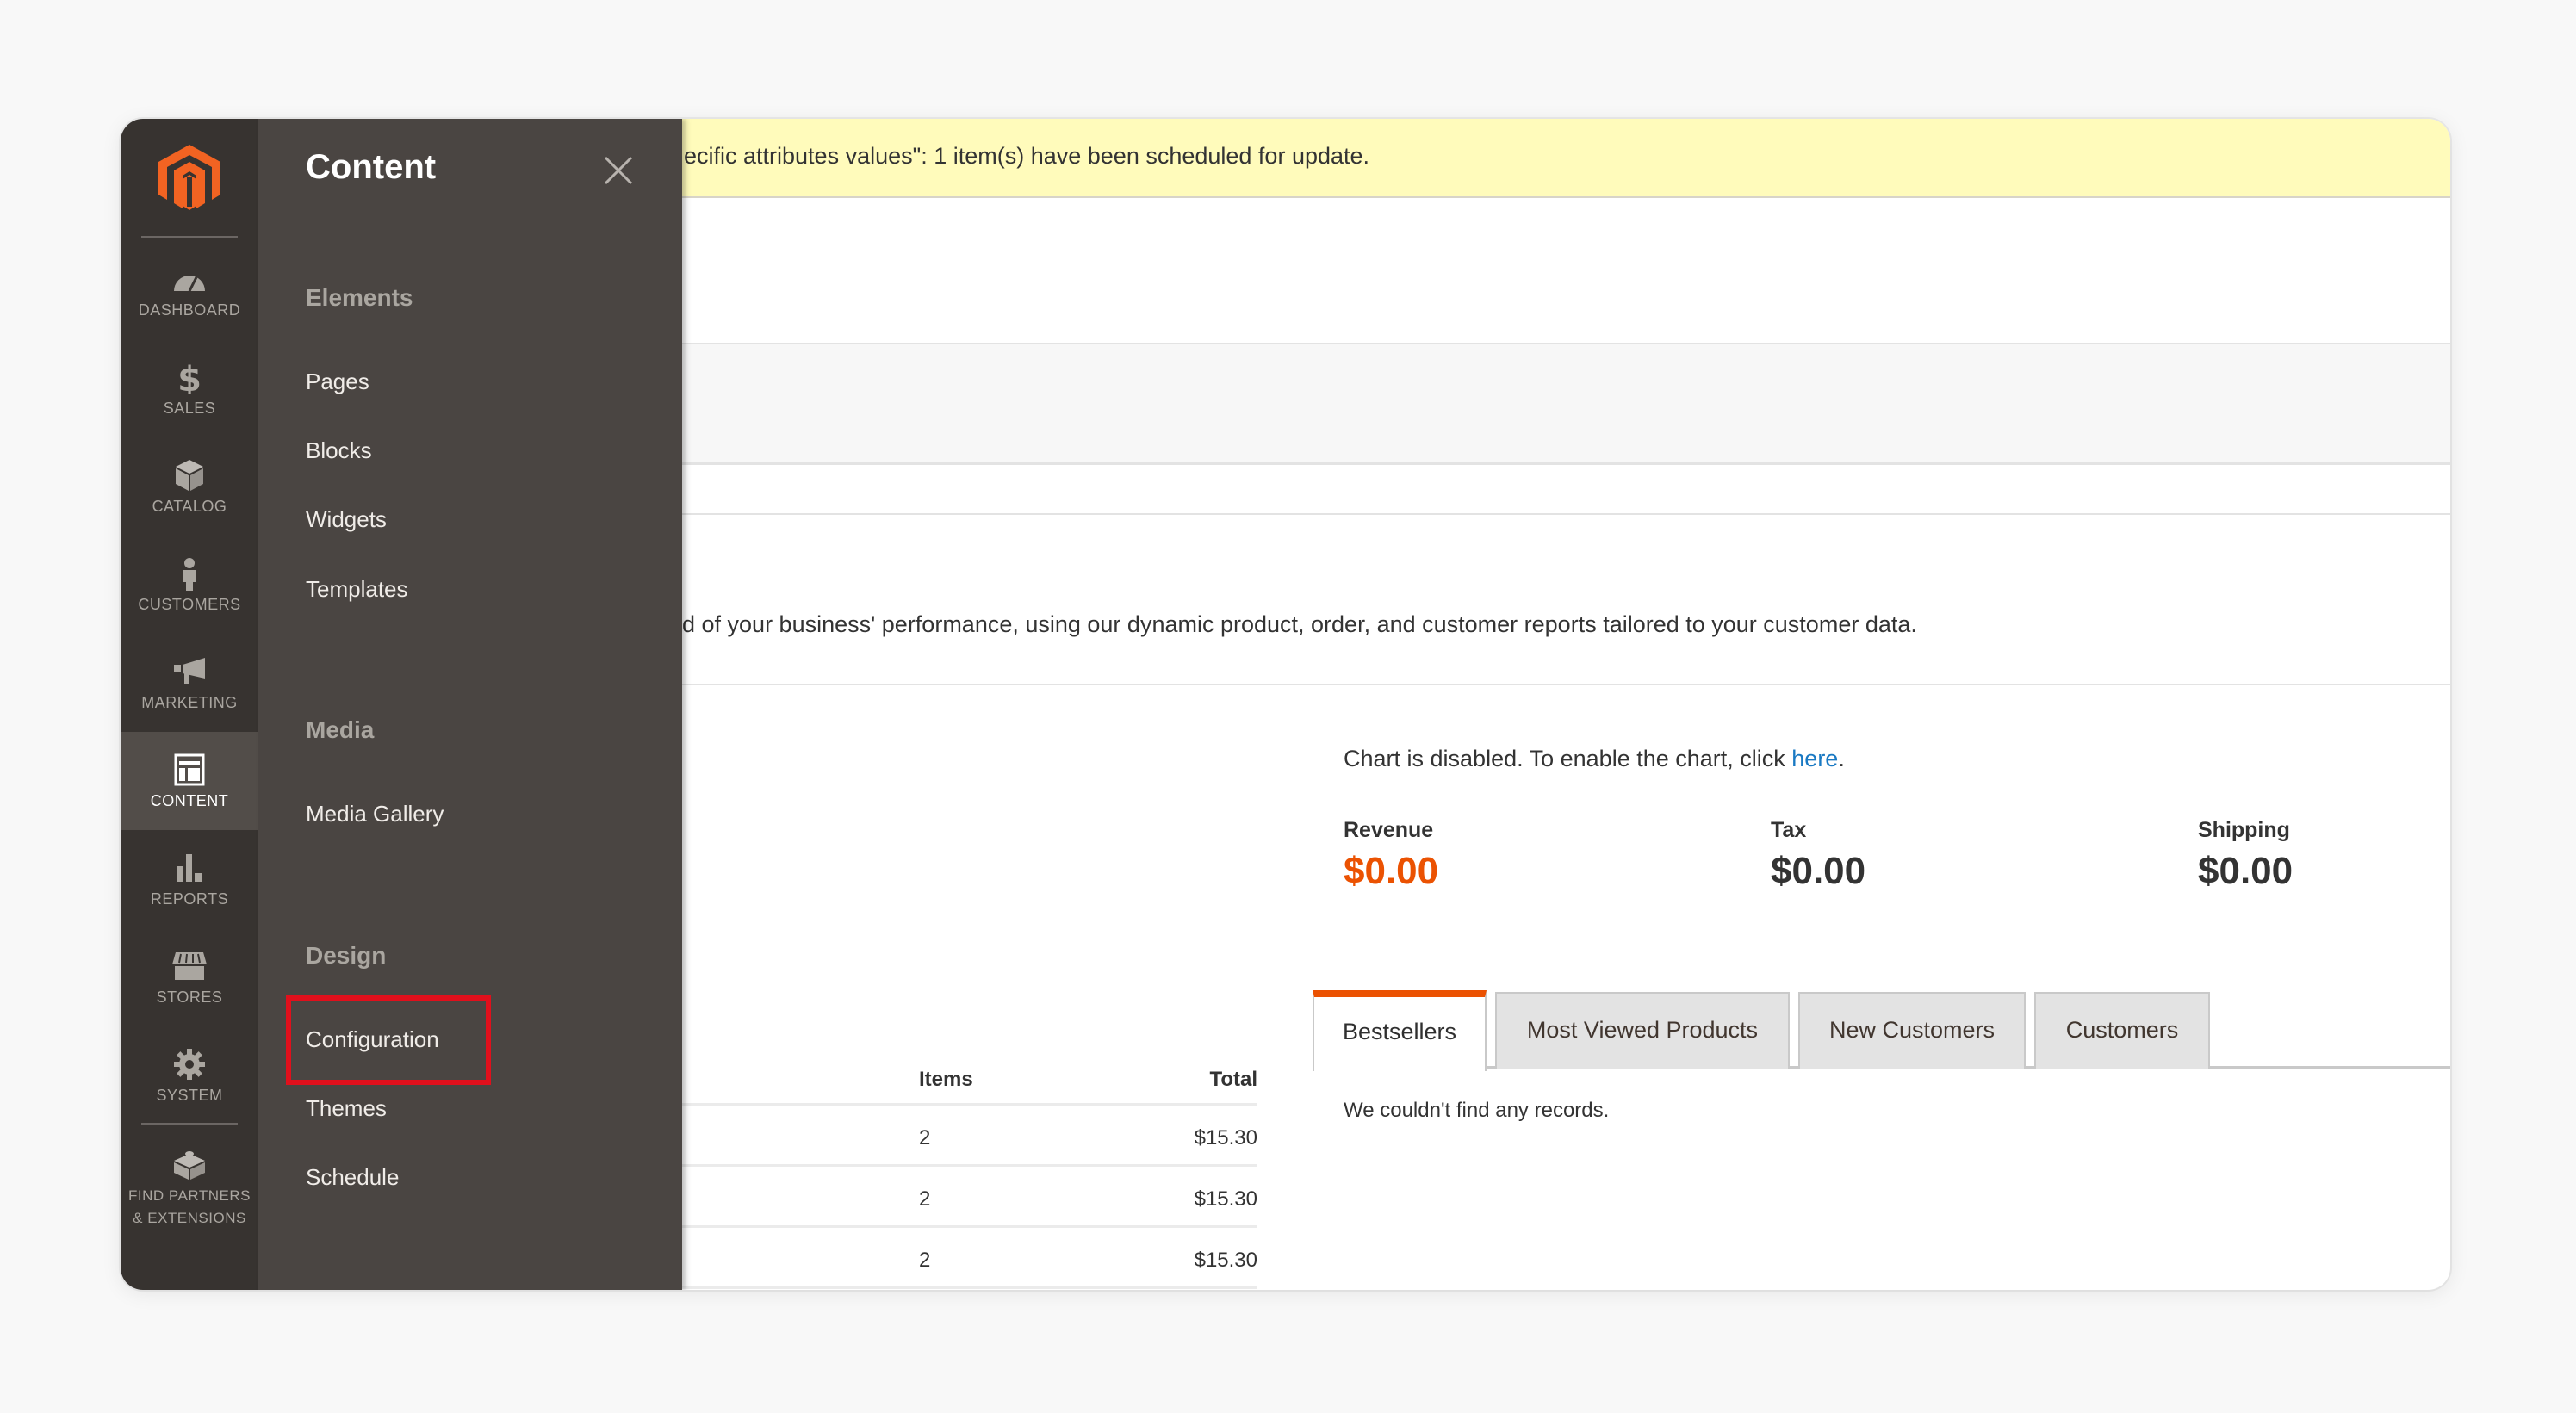 This screenshot has width=2576, height=1413. I want to click on column-header-items: Items, so click(946, 1079).